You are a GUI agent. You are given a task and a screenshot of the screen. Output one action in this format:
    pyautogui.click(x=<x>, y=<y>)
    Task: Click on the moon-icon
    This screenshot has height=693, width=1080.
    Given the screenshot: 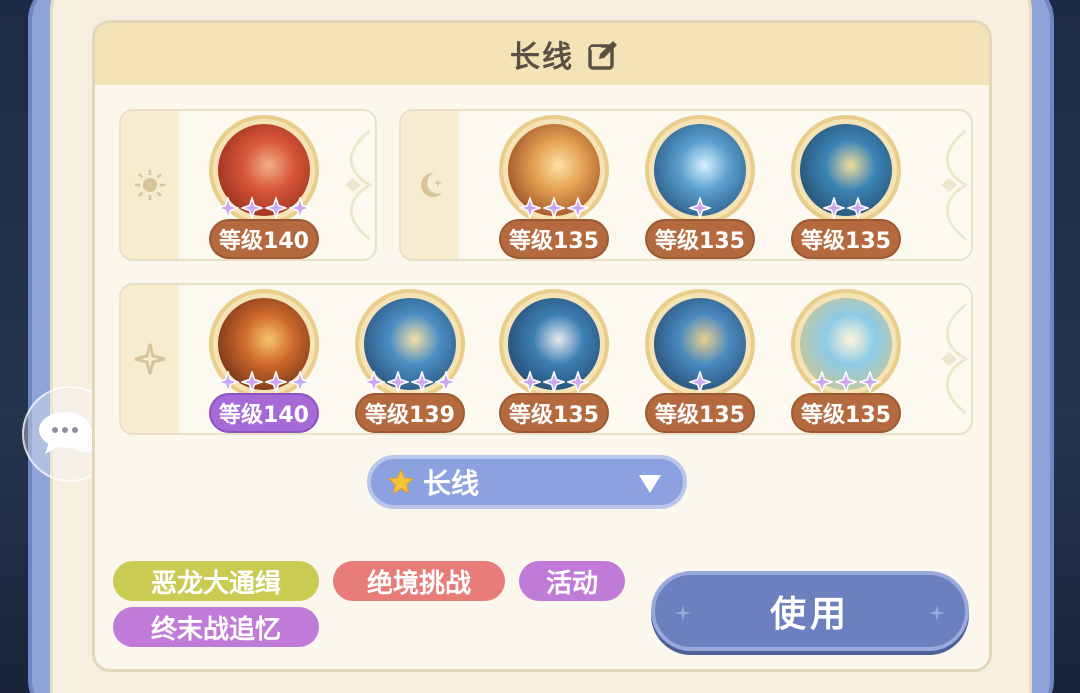 What is the action you would take?
    pyautogui.click(x=431, y=184)
    